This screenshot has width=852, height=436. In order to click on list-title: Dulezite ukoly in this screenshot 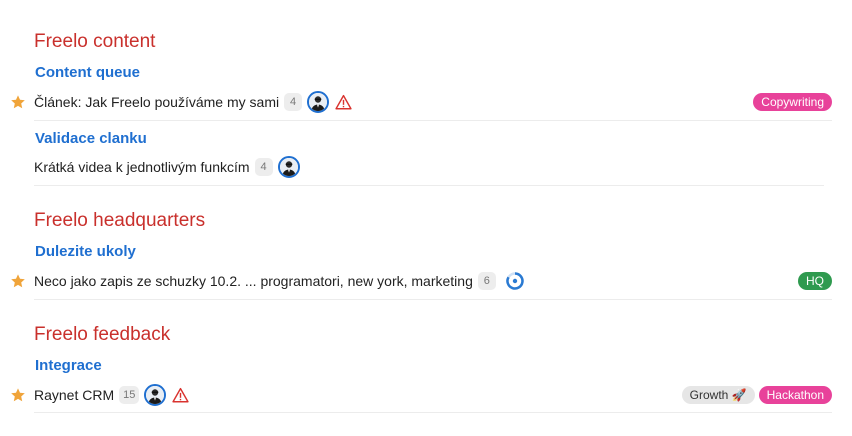, I will do `click(85, 252)`.